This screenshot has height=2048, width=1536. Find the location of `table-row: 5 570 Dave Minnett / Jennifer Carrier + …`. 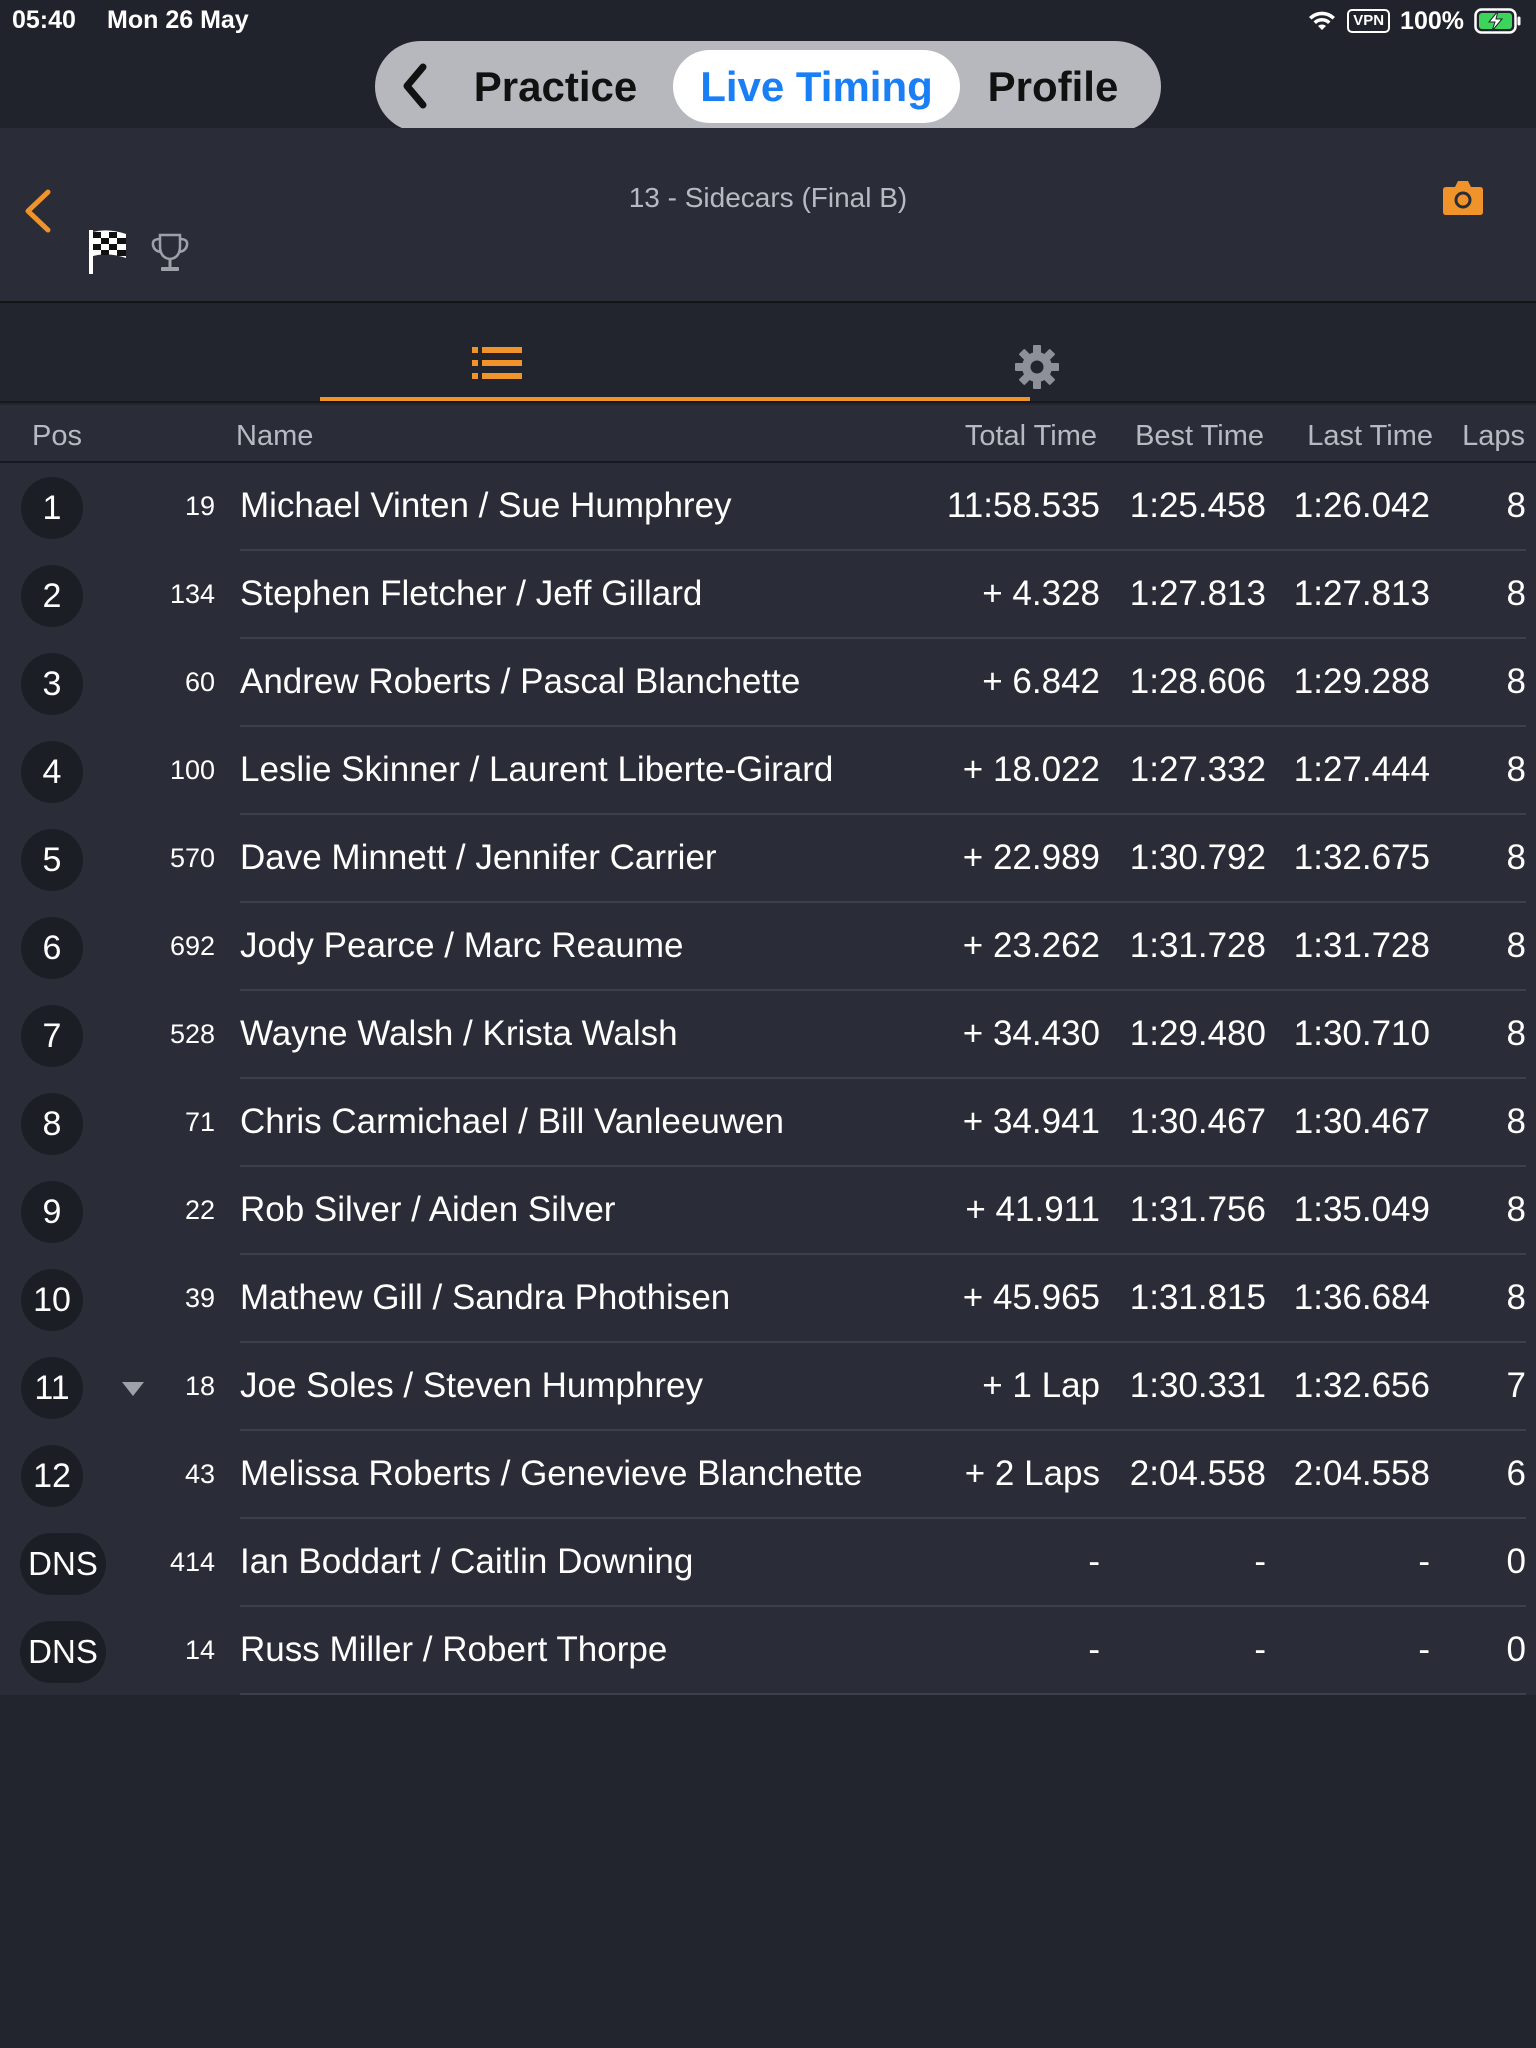

table-row: 5 570 Dave Minnett / Jennifer Carrier + … is located at coordinates (768, 859).